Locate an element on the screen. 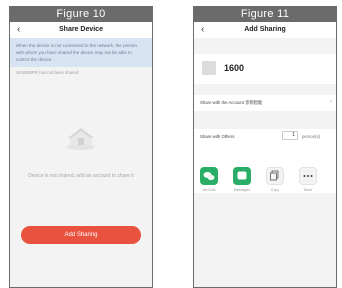 The width and height of the screenshot is (342, 288). messages-icon is located at coordinates (242, 176).